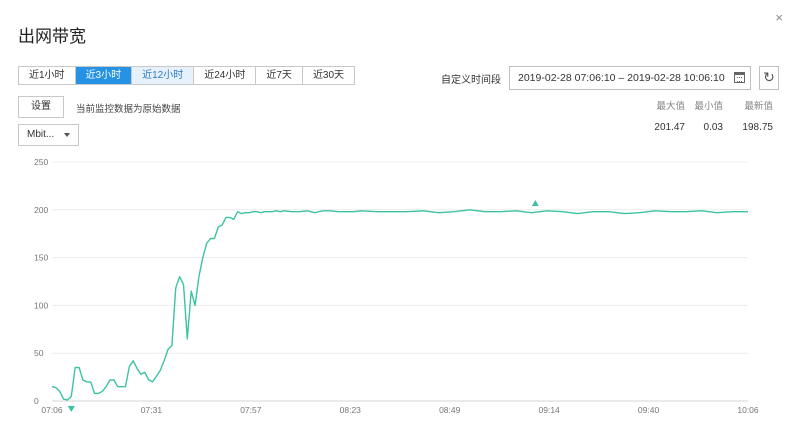 The width and height of the screenshot is (797, 431). What do you see at coordinates (351, 410) in the screenshot?
I see `x-tick-label: 08:23` at bounding box center [351, 410].